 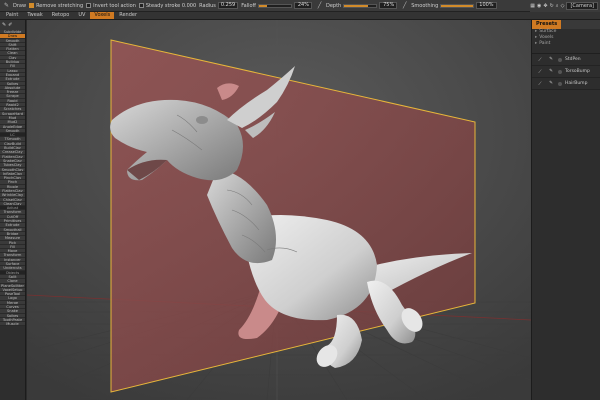 I want to click on depth-control: ╱ Depth 75%, so click(x=356, y=5).